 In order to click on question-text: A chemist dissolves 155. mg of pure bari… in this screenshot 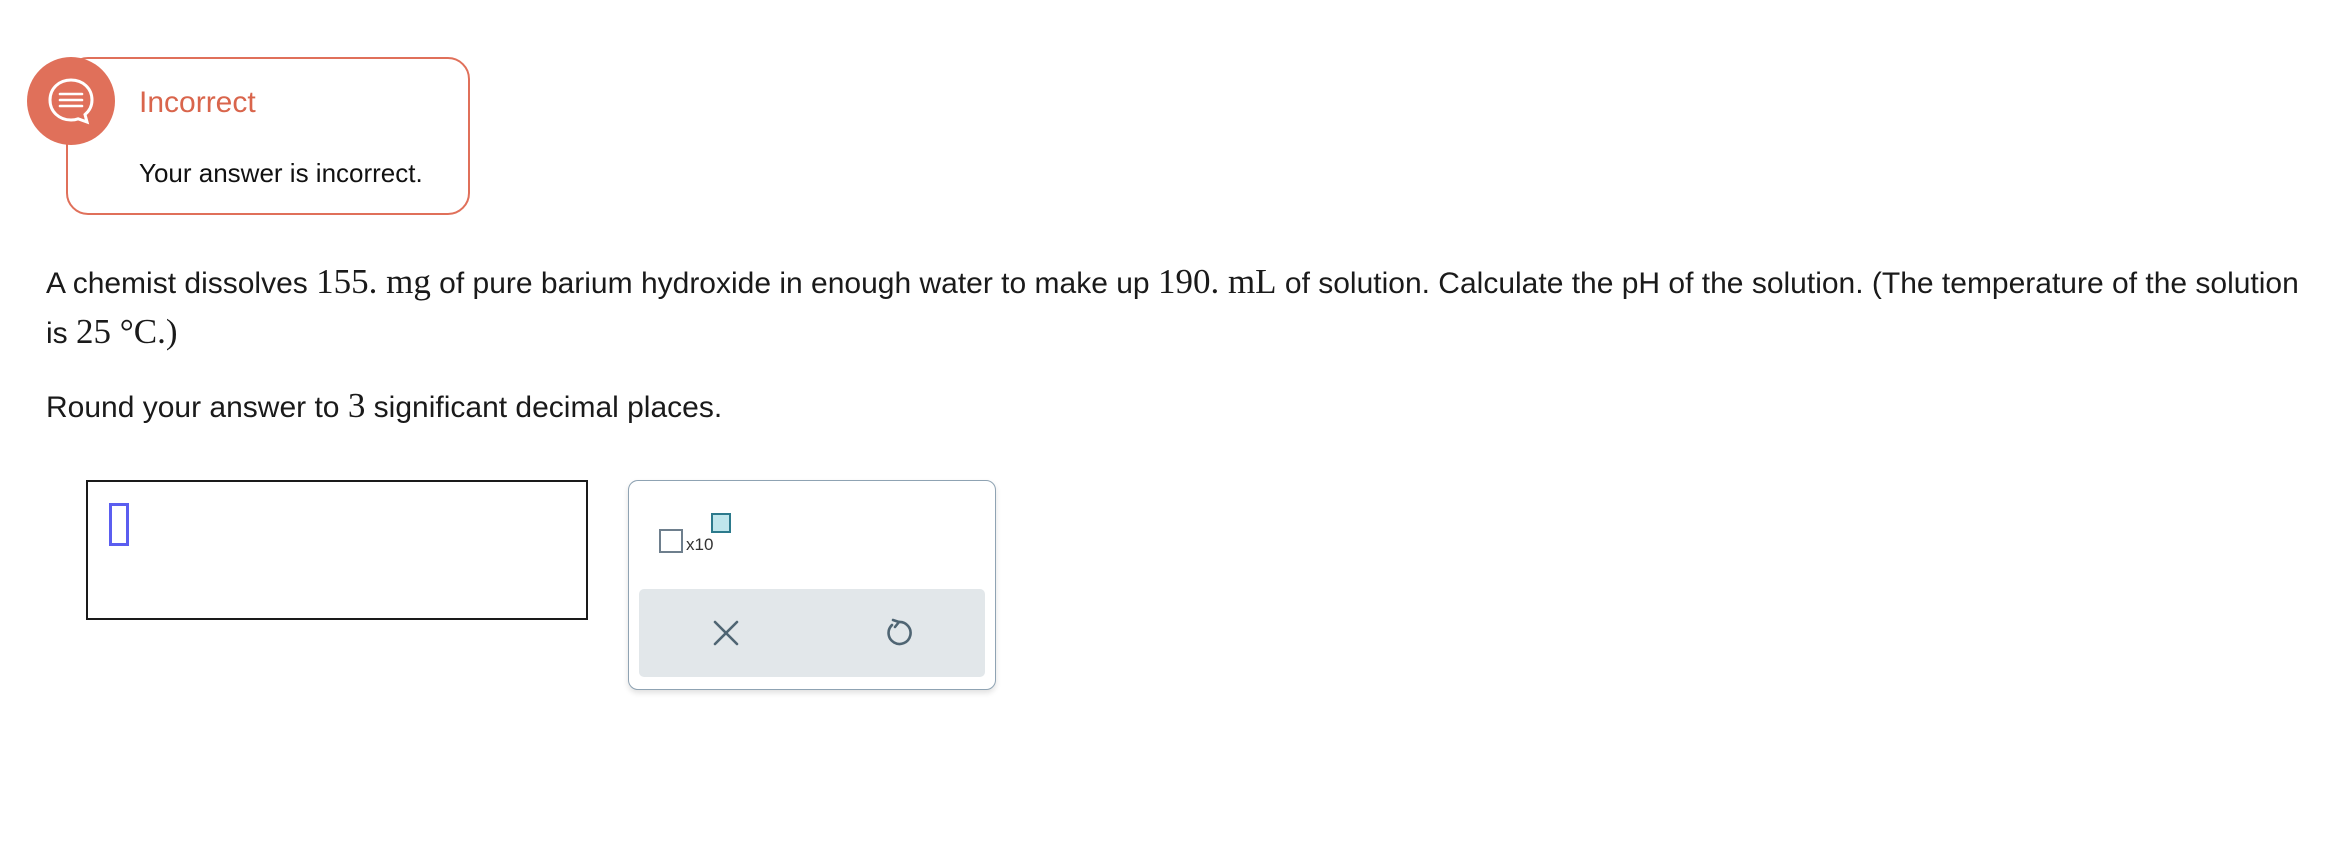, I will do `click(1176, 308)`.